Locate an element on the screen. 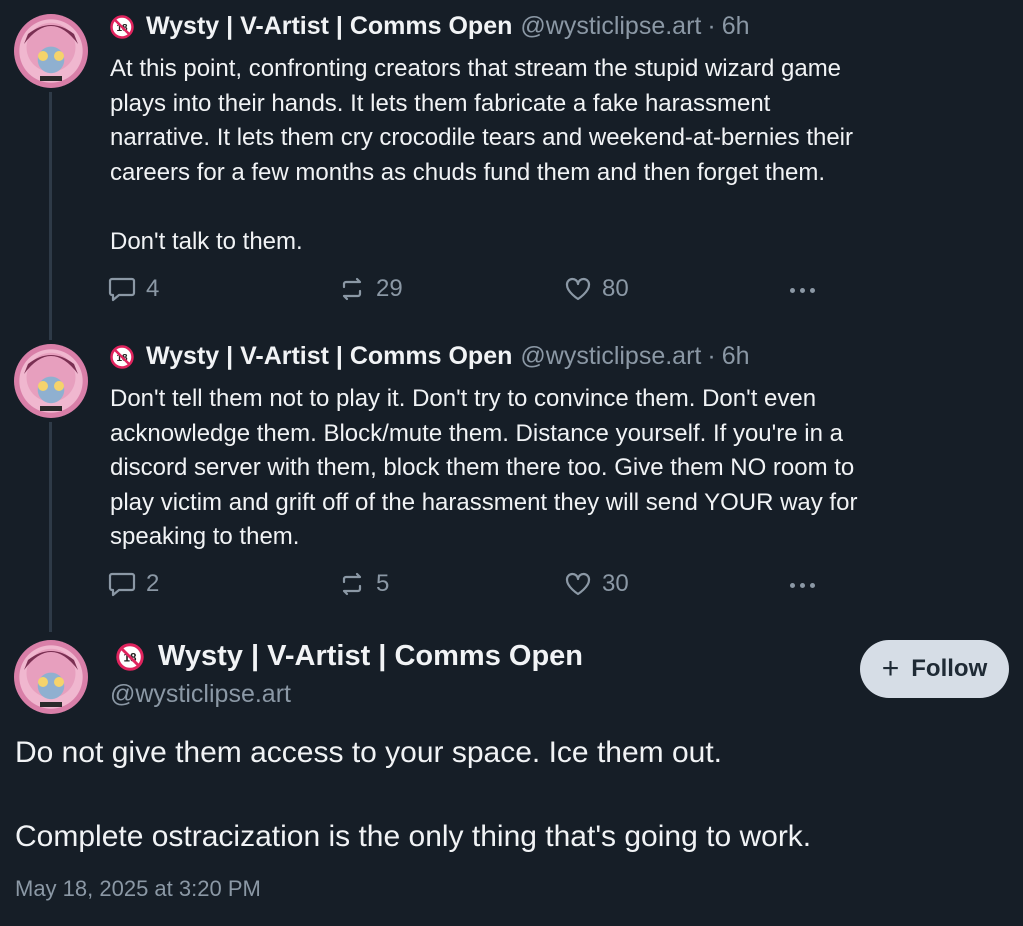 The width and height of the screenshot is (1023, 926). follow-label: Follow is located at coordinates (949, 668).